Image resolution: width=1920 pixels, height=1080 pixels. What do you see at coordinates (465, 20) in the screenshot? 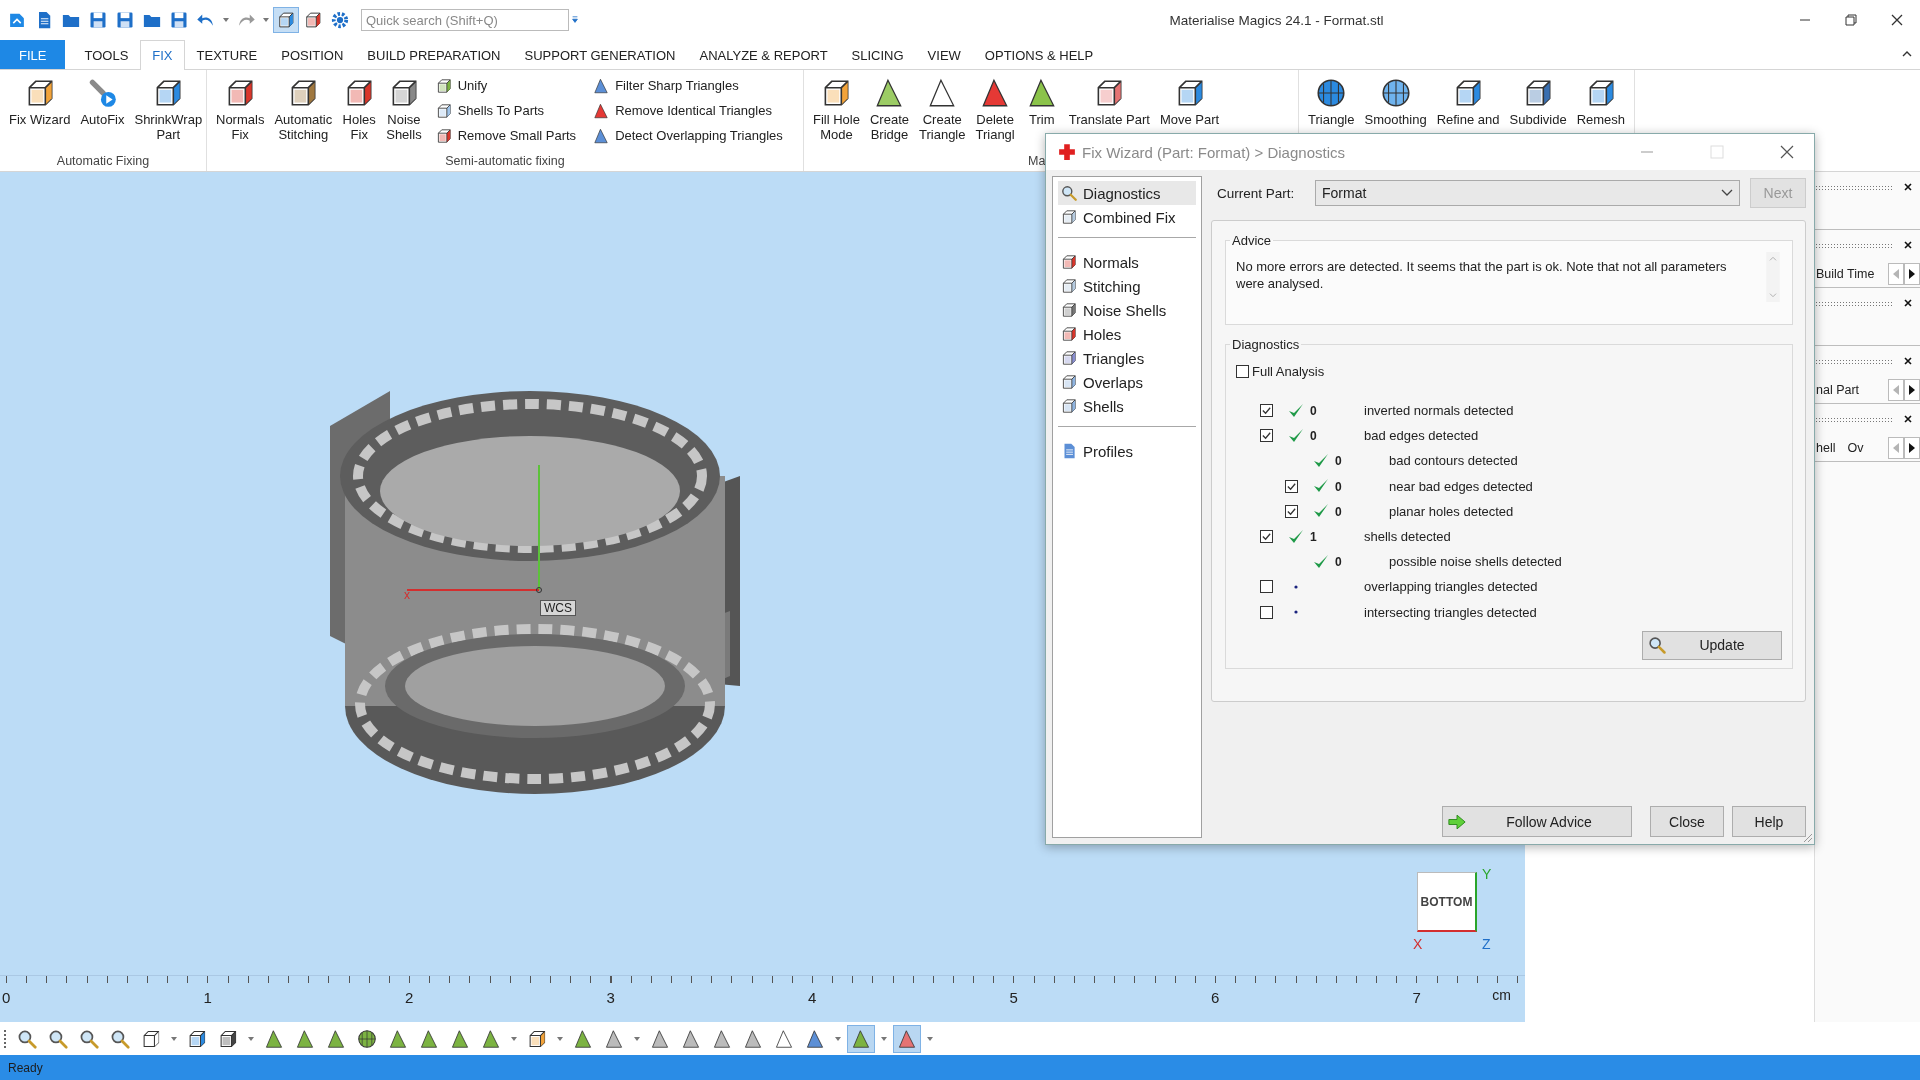
I see `search-field: Quick search (Shift+Q)` at bounding box center [465, 20].